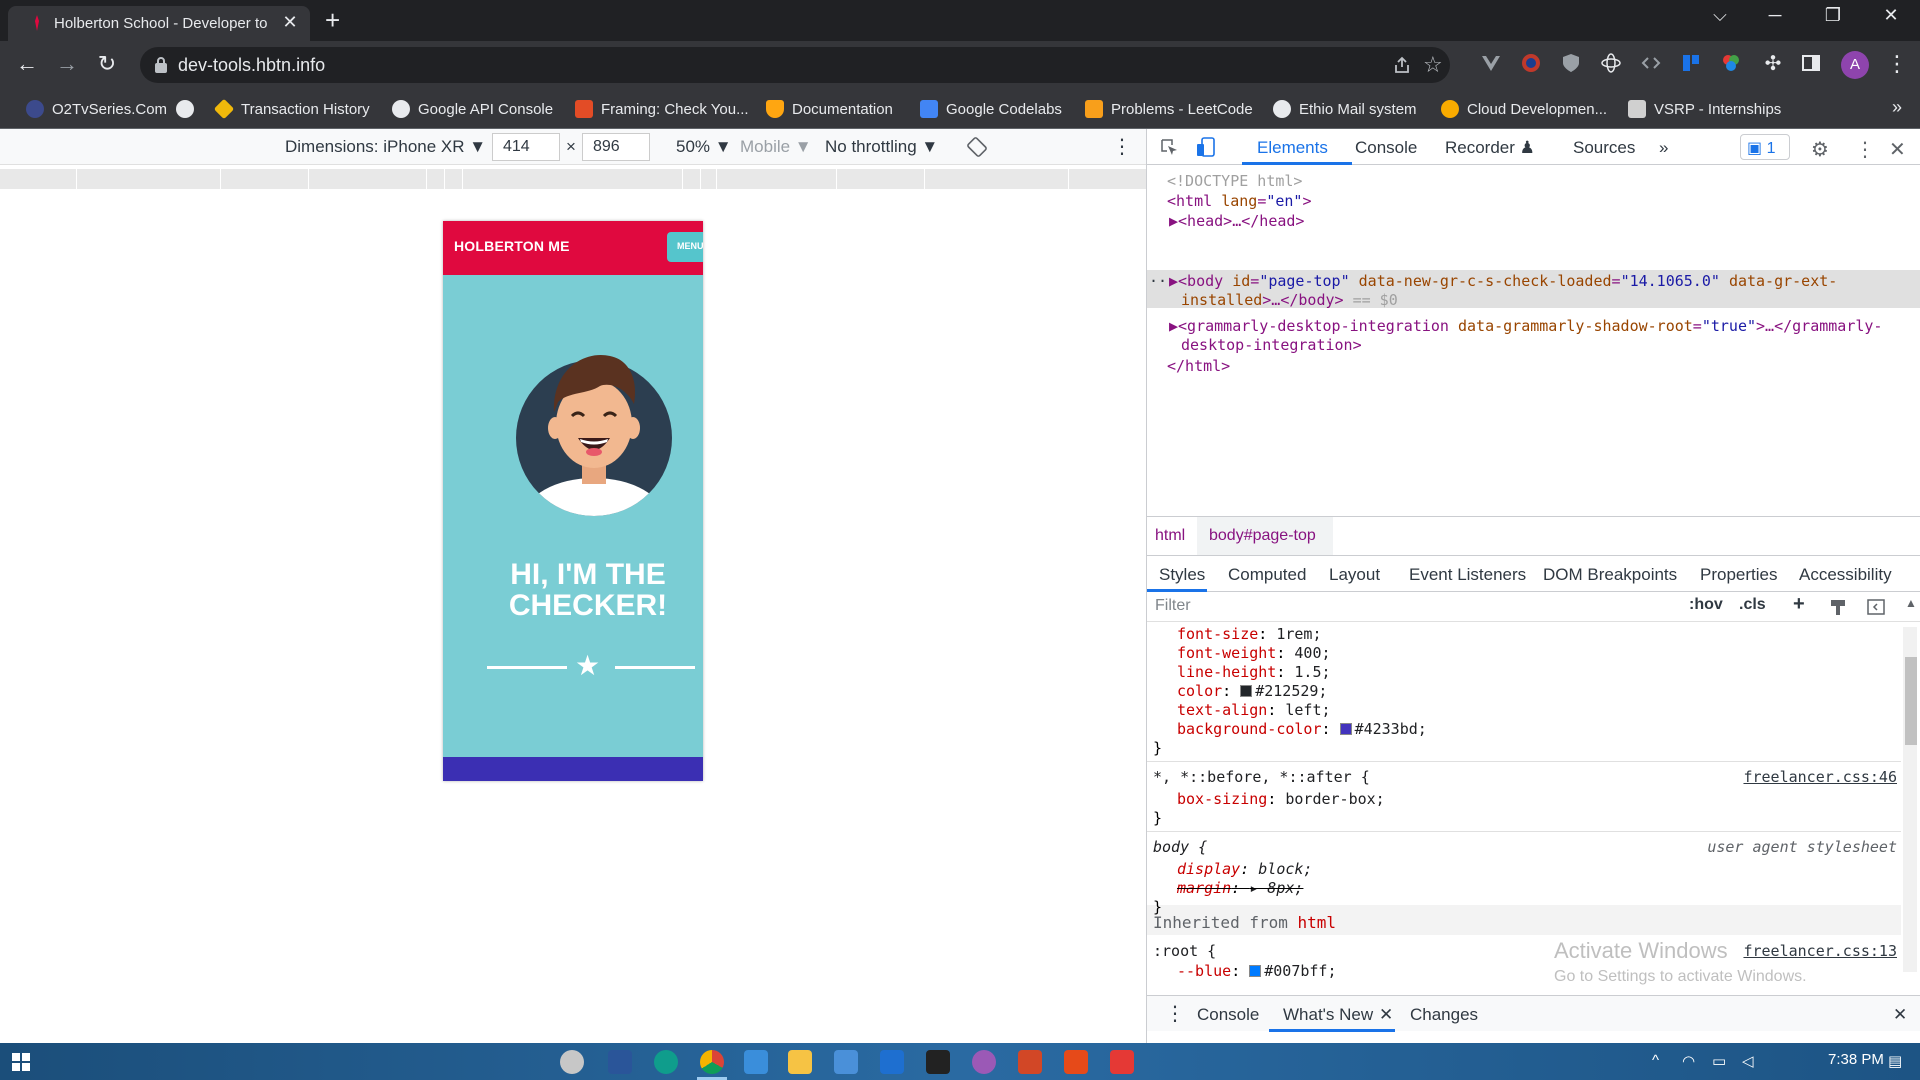  I want to click on issues-counter: ▣ 1, so click(1765, 147).